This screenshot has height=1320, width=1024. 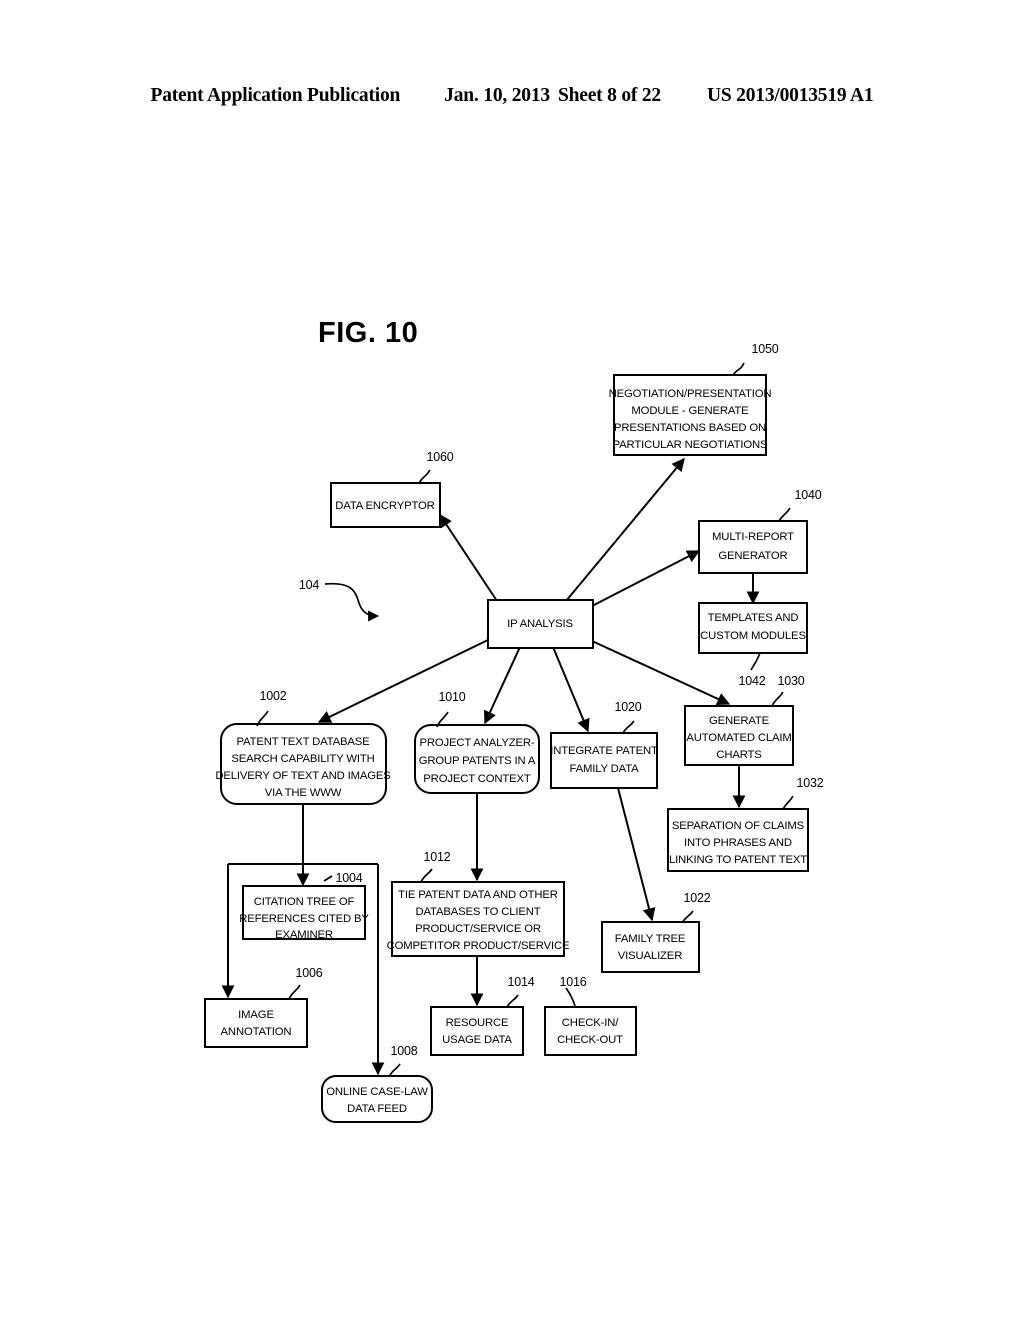 What do you see at coordinates (571, 689) in the screenshot?
I see `edge-ip-to-integrate-family` at bounding box center [571, 689].